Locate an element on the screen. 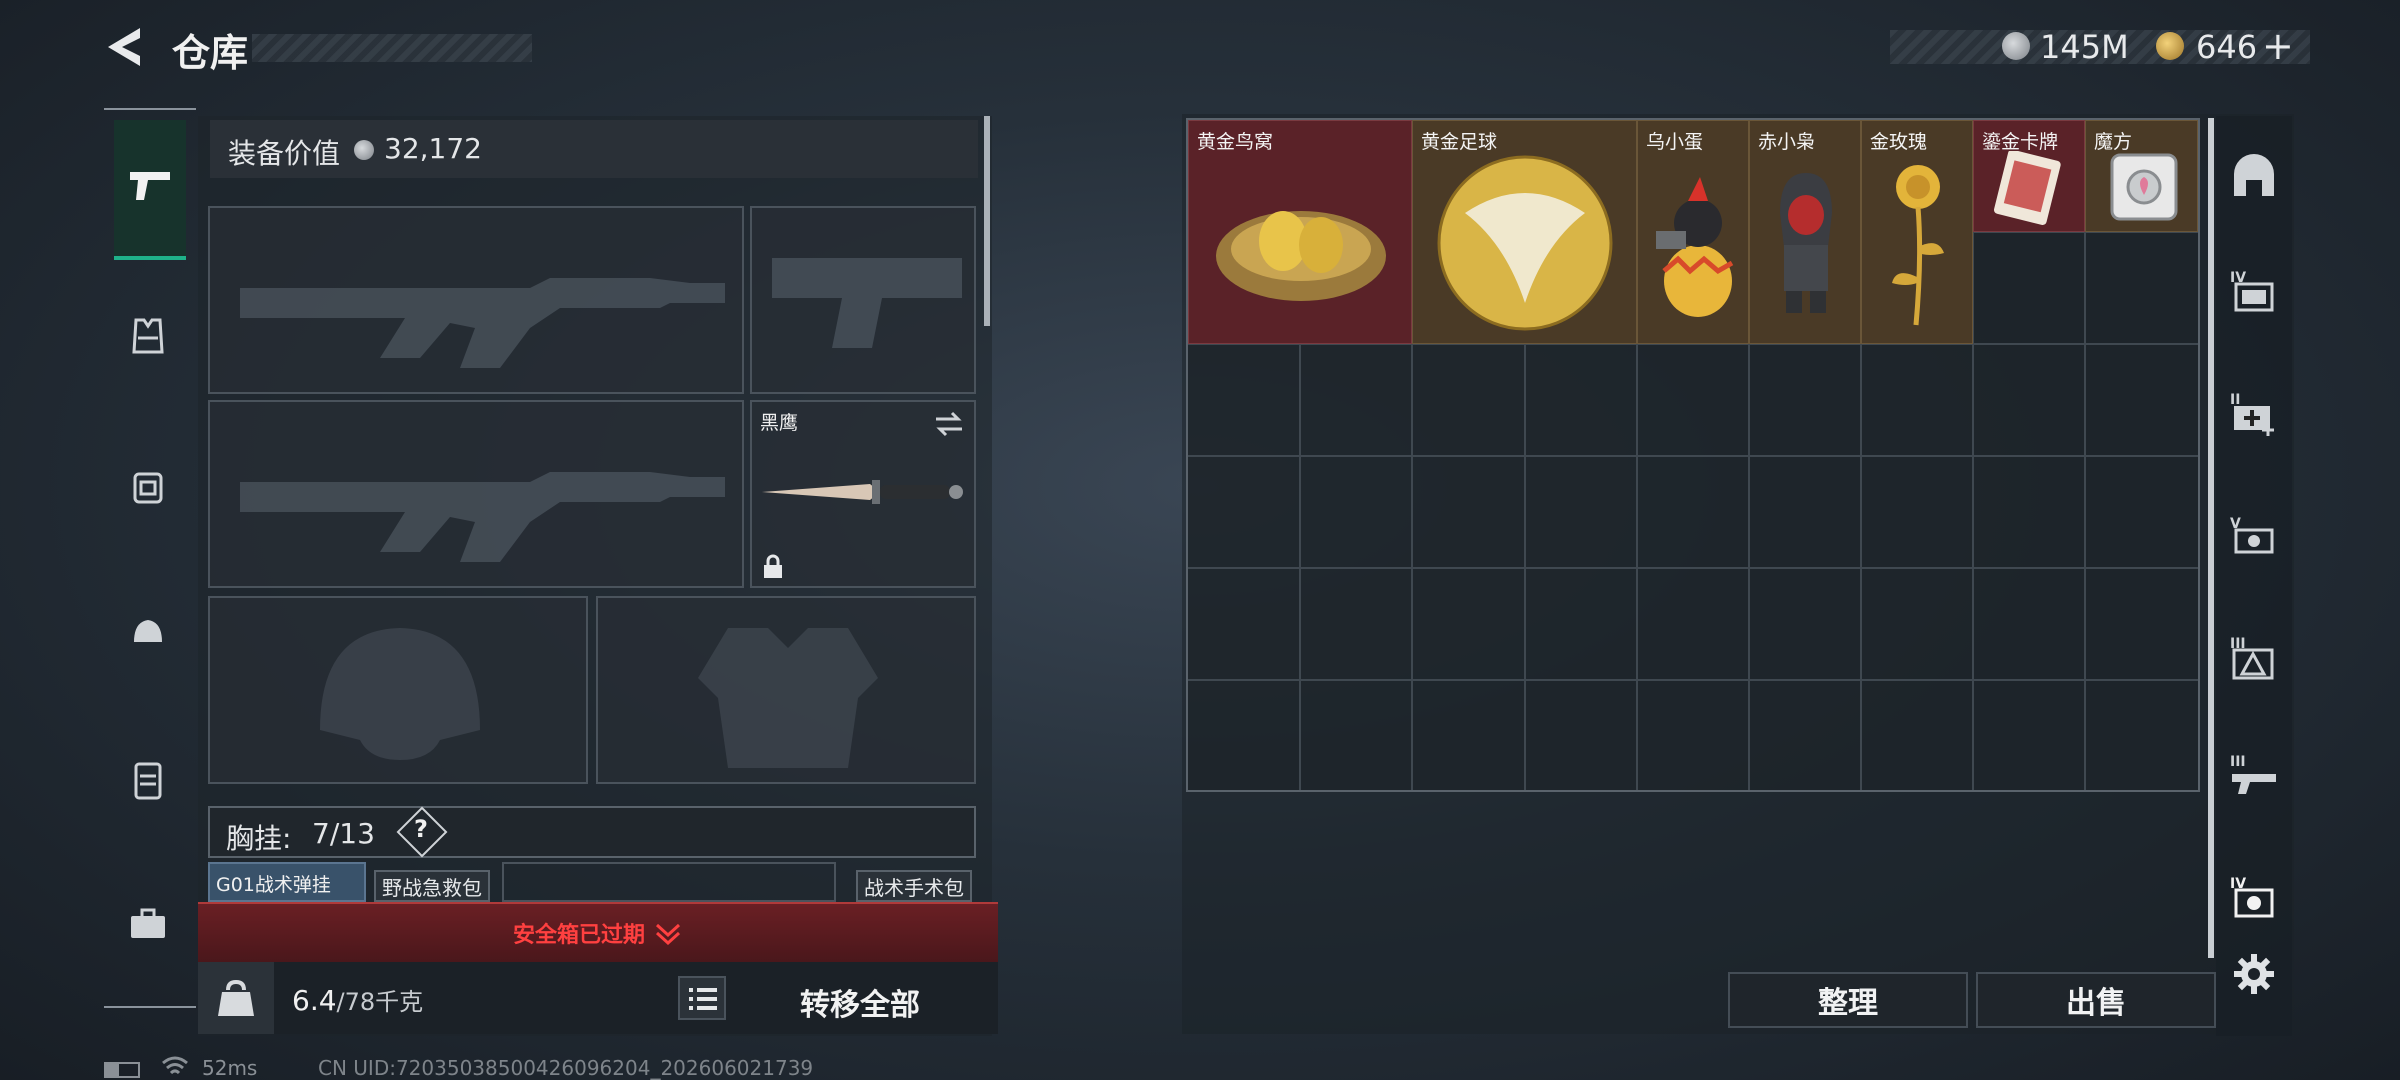 The image size is (2400, 1080). melee-name: 黑鹰 is located at coordinates (779, 423).